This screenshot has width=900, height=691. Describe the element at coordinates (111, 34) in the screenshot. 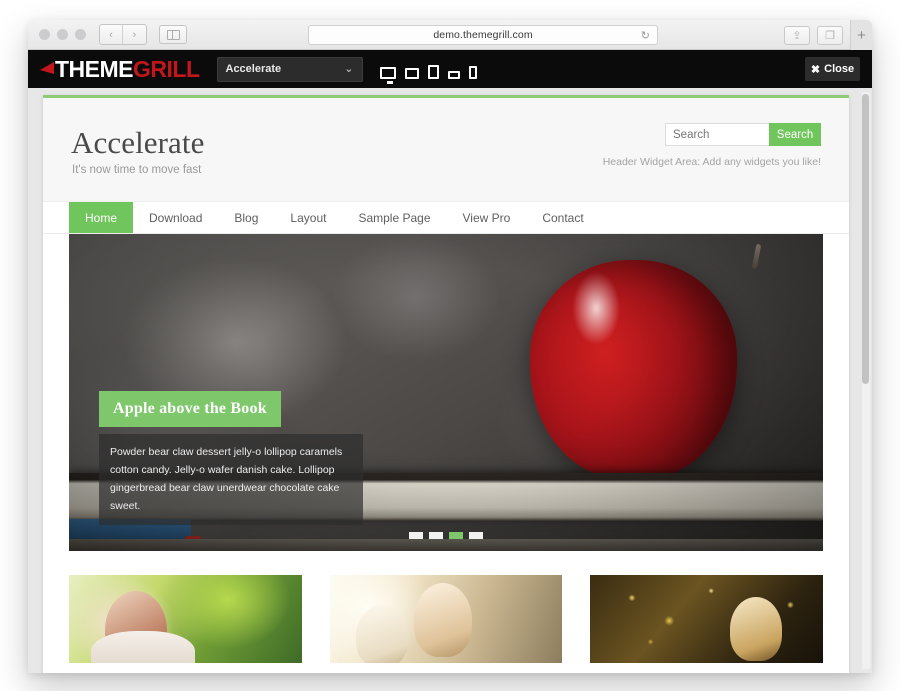

I see `back-button: ‹` at that location.